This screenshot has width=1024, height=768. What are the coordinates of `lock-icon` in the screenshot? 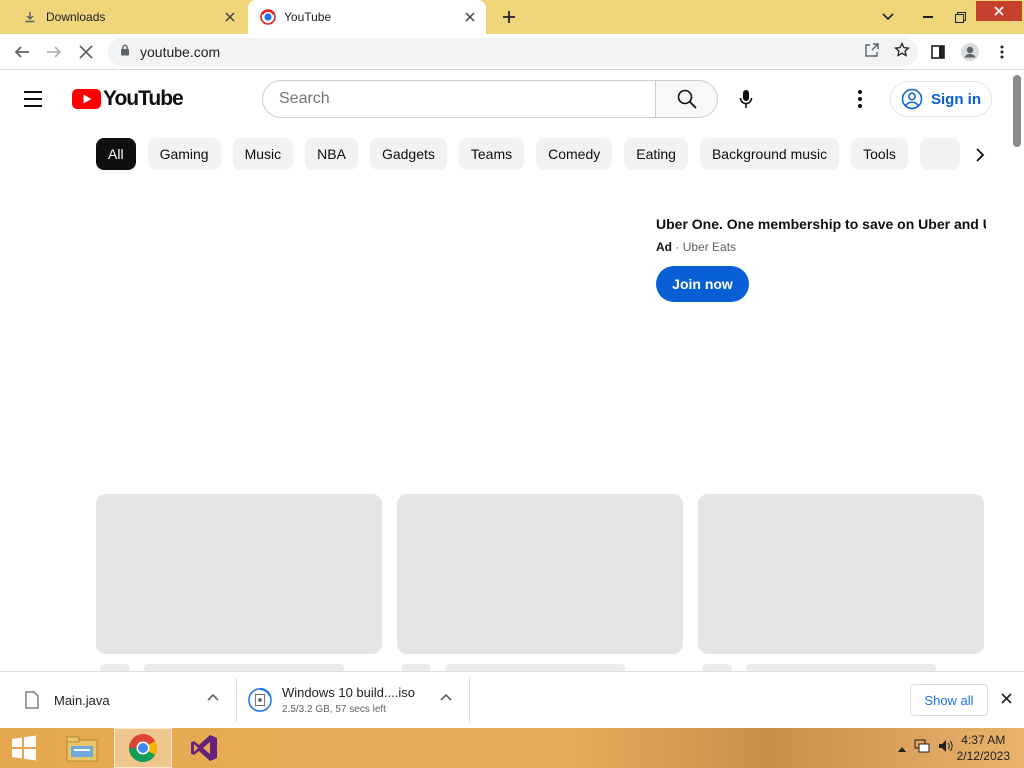 It's located at (125, 52).